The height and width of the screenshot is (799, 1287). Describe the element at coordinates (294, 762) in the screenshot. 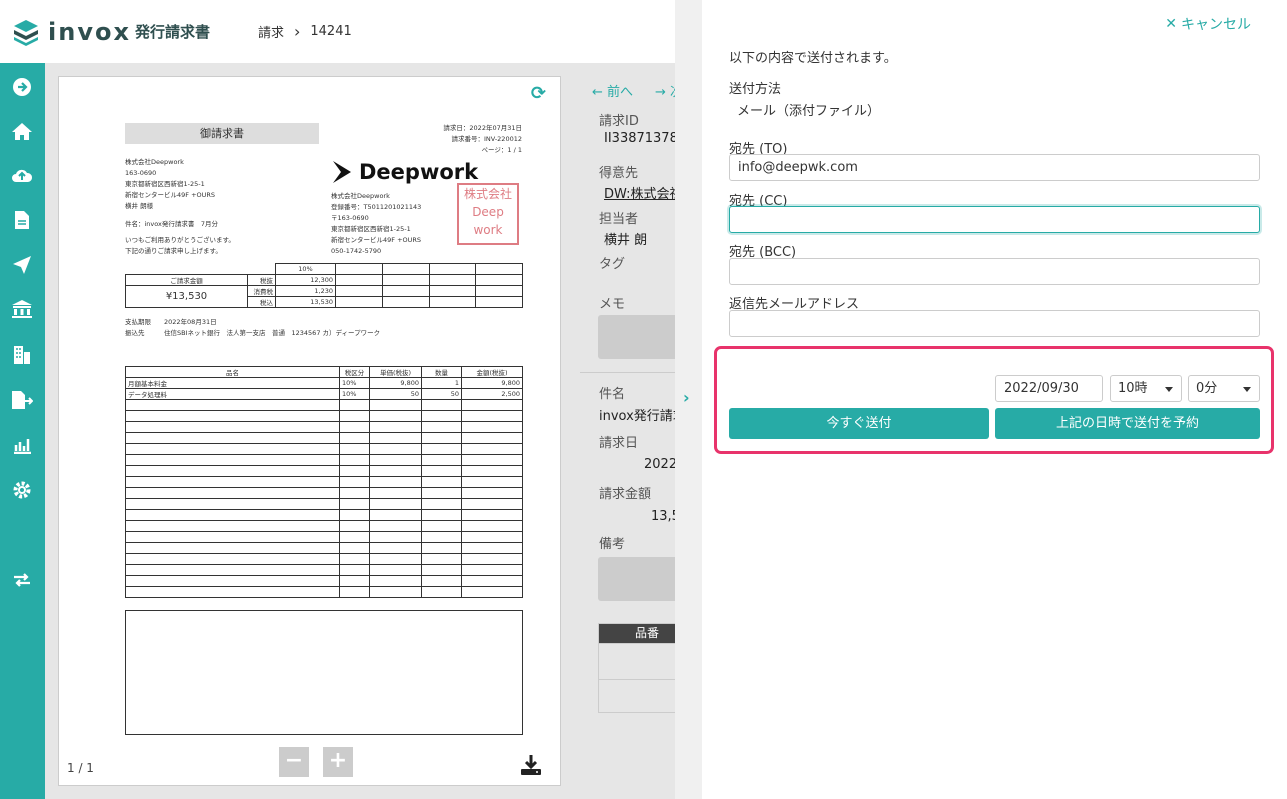

I see `zoom-out-button: −` at that location.